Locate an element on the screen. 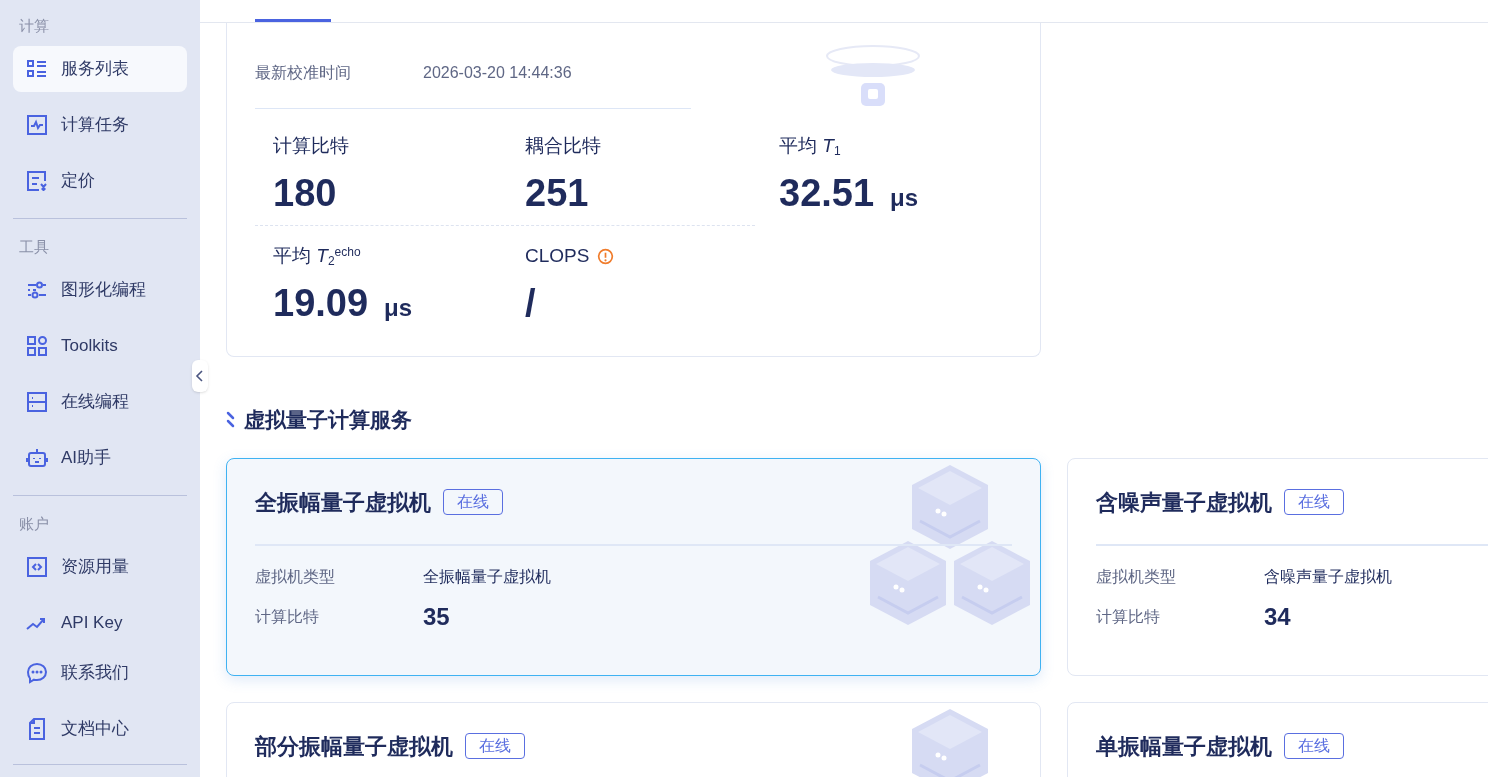 The width and height of the screenshot is (1488, 777). stat-value: 251 is located at coordinates (557, 193).